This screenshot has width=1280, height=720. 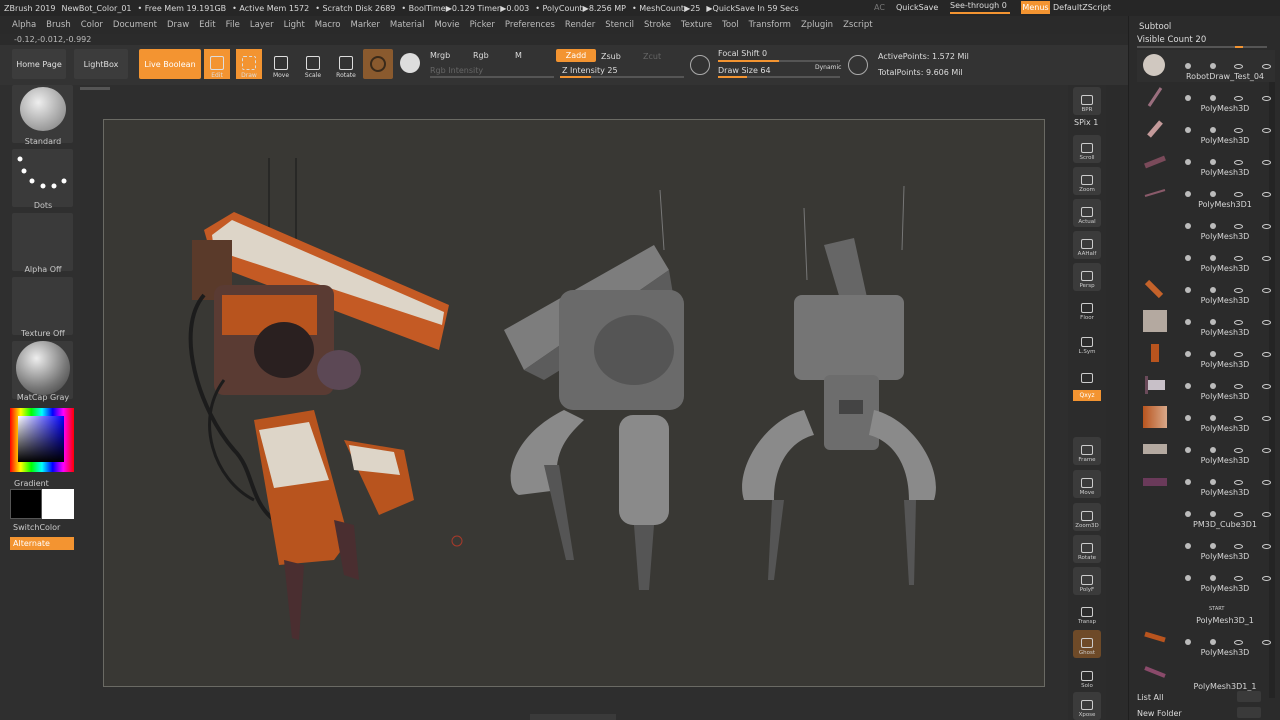 I want to click on home-page-button: Home Page, so click(x=39, y=64).